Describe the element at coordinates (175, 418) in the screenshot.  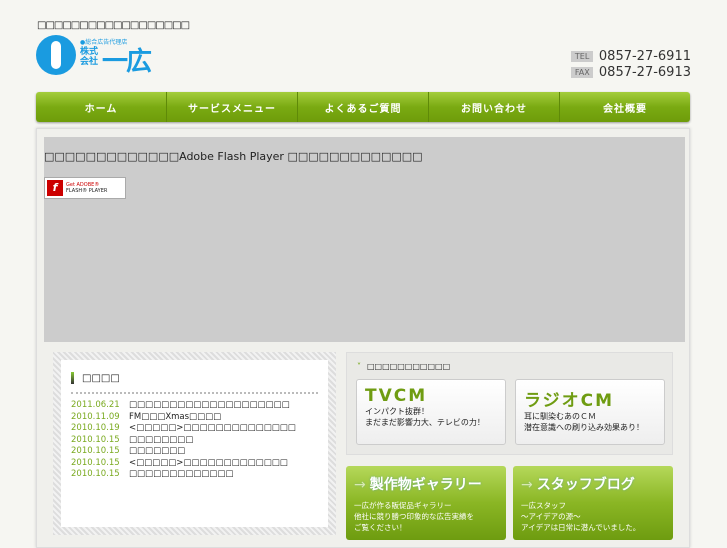
I see `news-text: FM□□□Xmas□□□□` at that location.